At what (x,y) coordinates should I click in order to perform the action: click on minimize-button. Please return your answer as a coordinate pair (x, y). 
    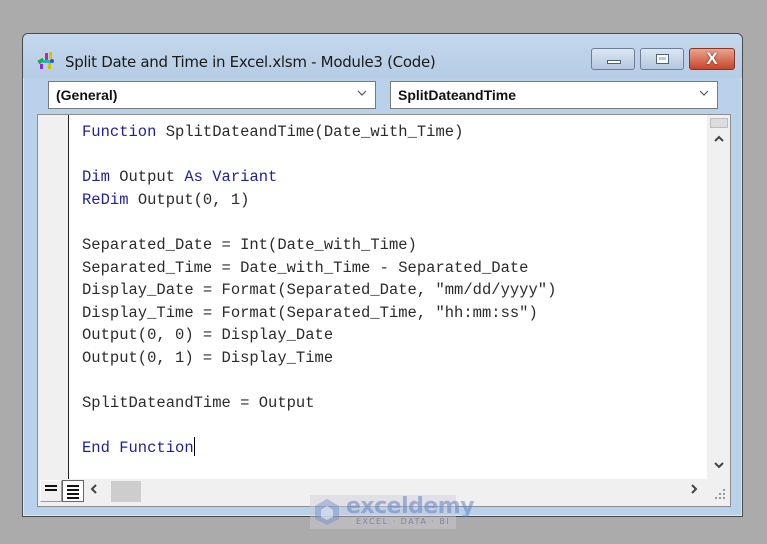
    Looking at the image, I should click on (613, 59).